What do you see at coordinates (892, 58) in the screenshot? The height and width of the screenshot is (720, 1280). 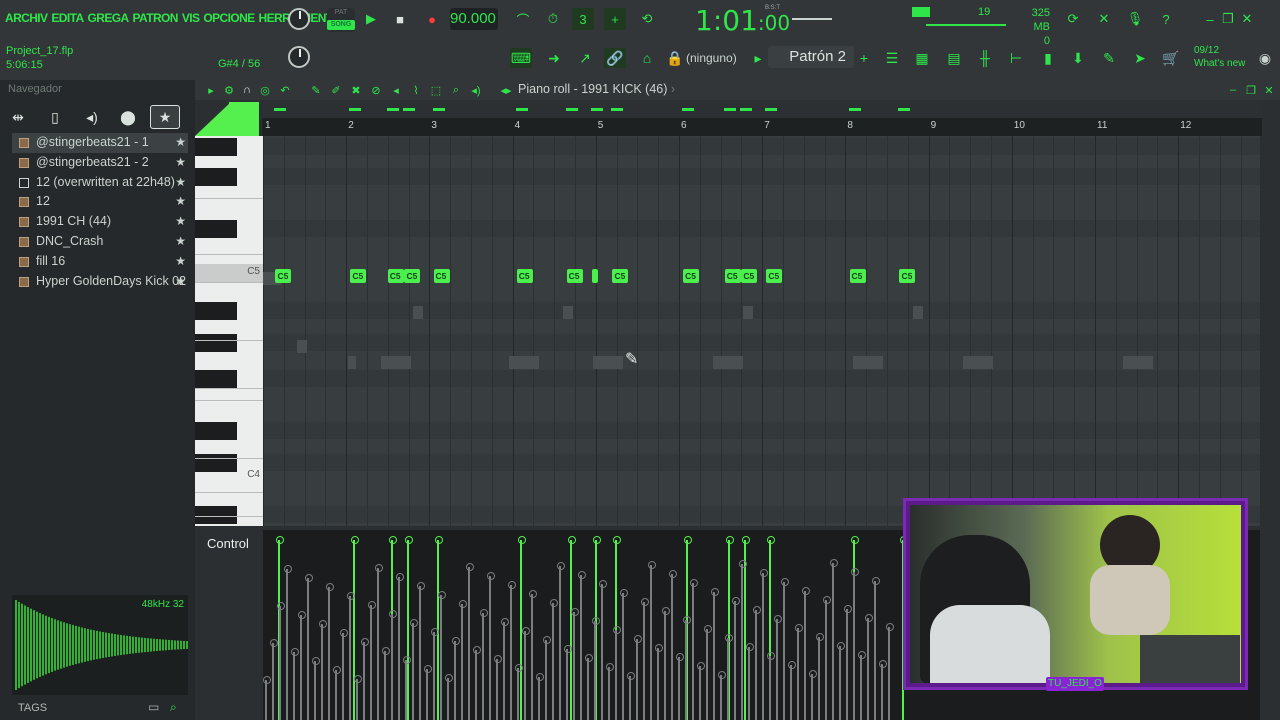 I see `playlist-icon: ☰` at bounding box center [892, 58].